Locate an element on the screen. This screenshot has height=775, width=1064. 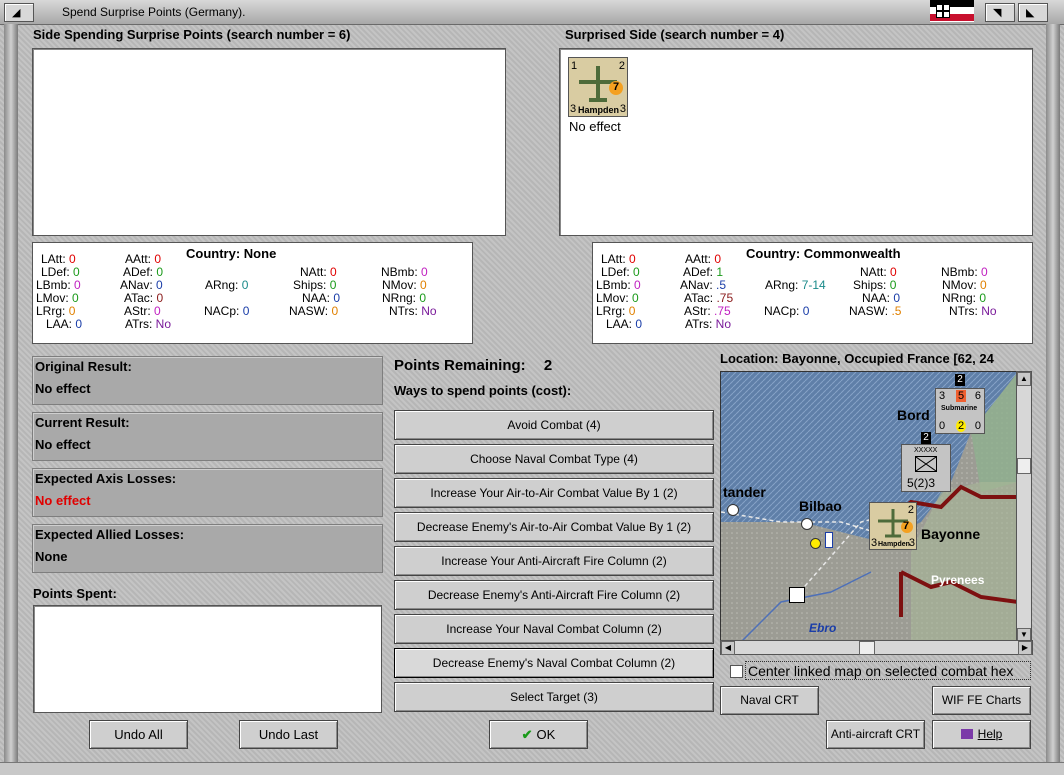
points-remaining-value: 2 is located at coordinates (548, 365).